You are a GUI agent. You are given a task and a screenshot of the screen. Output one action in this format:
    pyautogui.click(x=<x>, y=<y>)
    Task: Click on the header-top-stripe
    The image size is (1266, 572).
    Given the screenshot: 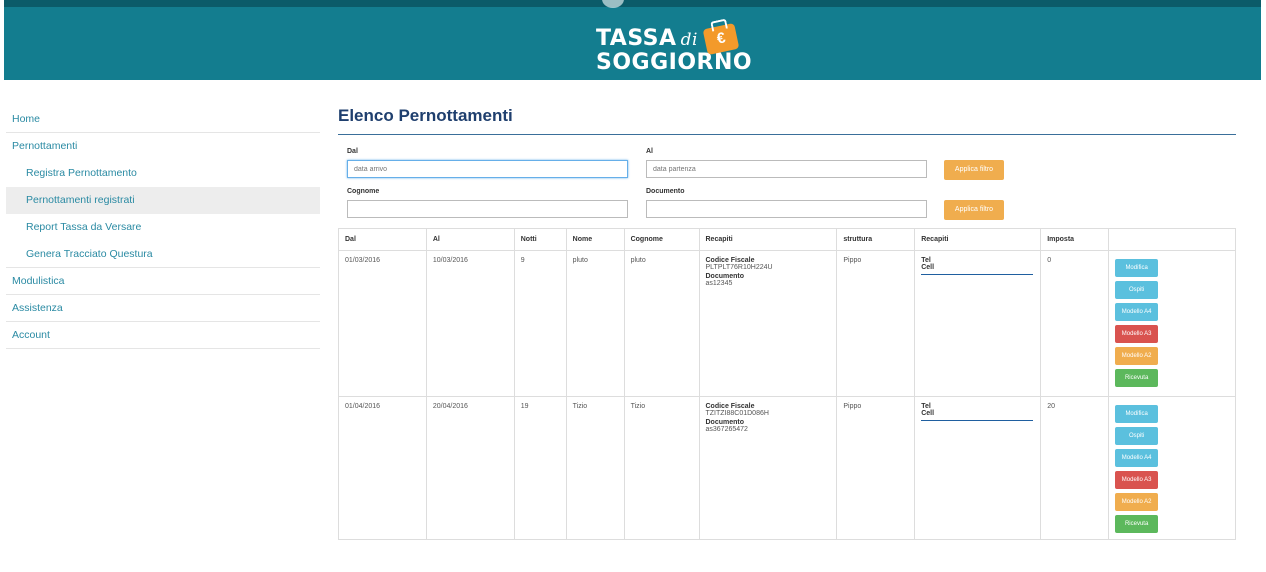 What is the action you would take?
    pyautogui.click(x=632, y=3)
    